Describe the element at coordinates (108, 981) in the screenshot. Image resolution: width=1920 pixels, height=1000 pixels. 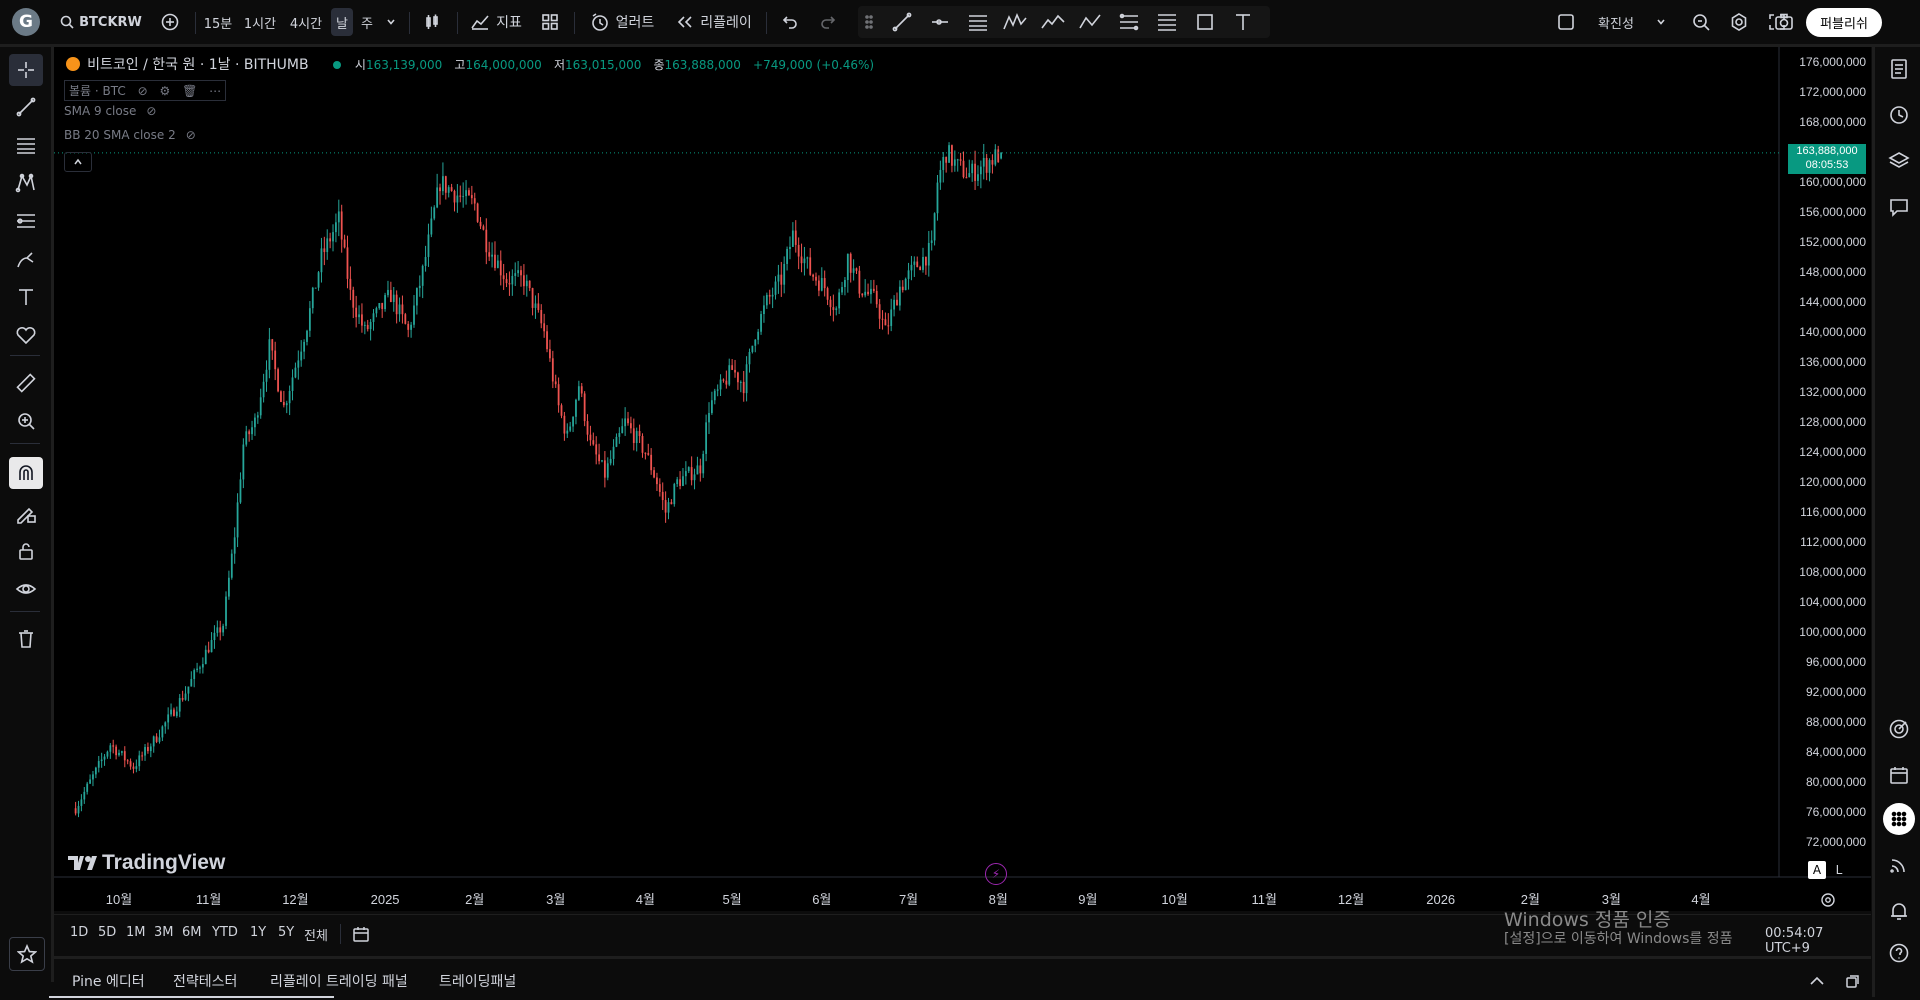
I see `tab-pine-editor: Pine 에디터` at that location.